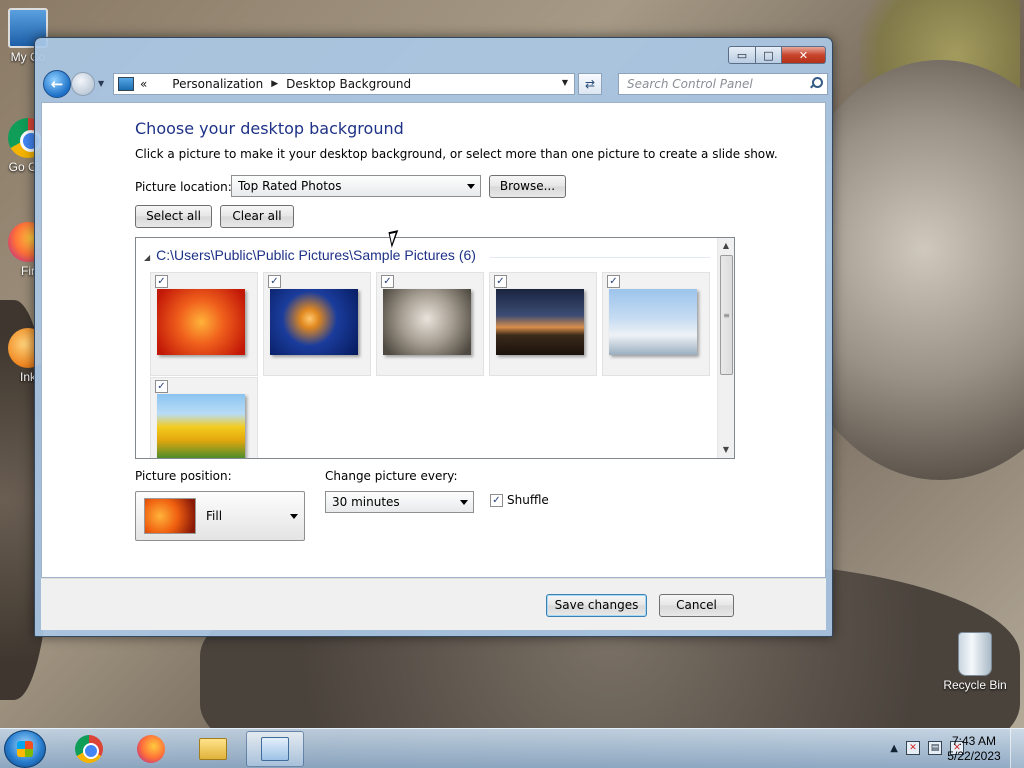 The image size is (1024, 768). I want to click on refresh-button: ⇄, so click(590, 84).